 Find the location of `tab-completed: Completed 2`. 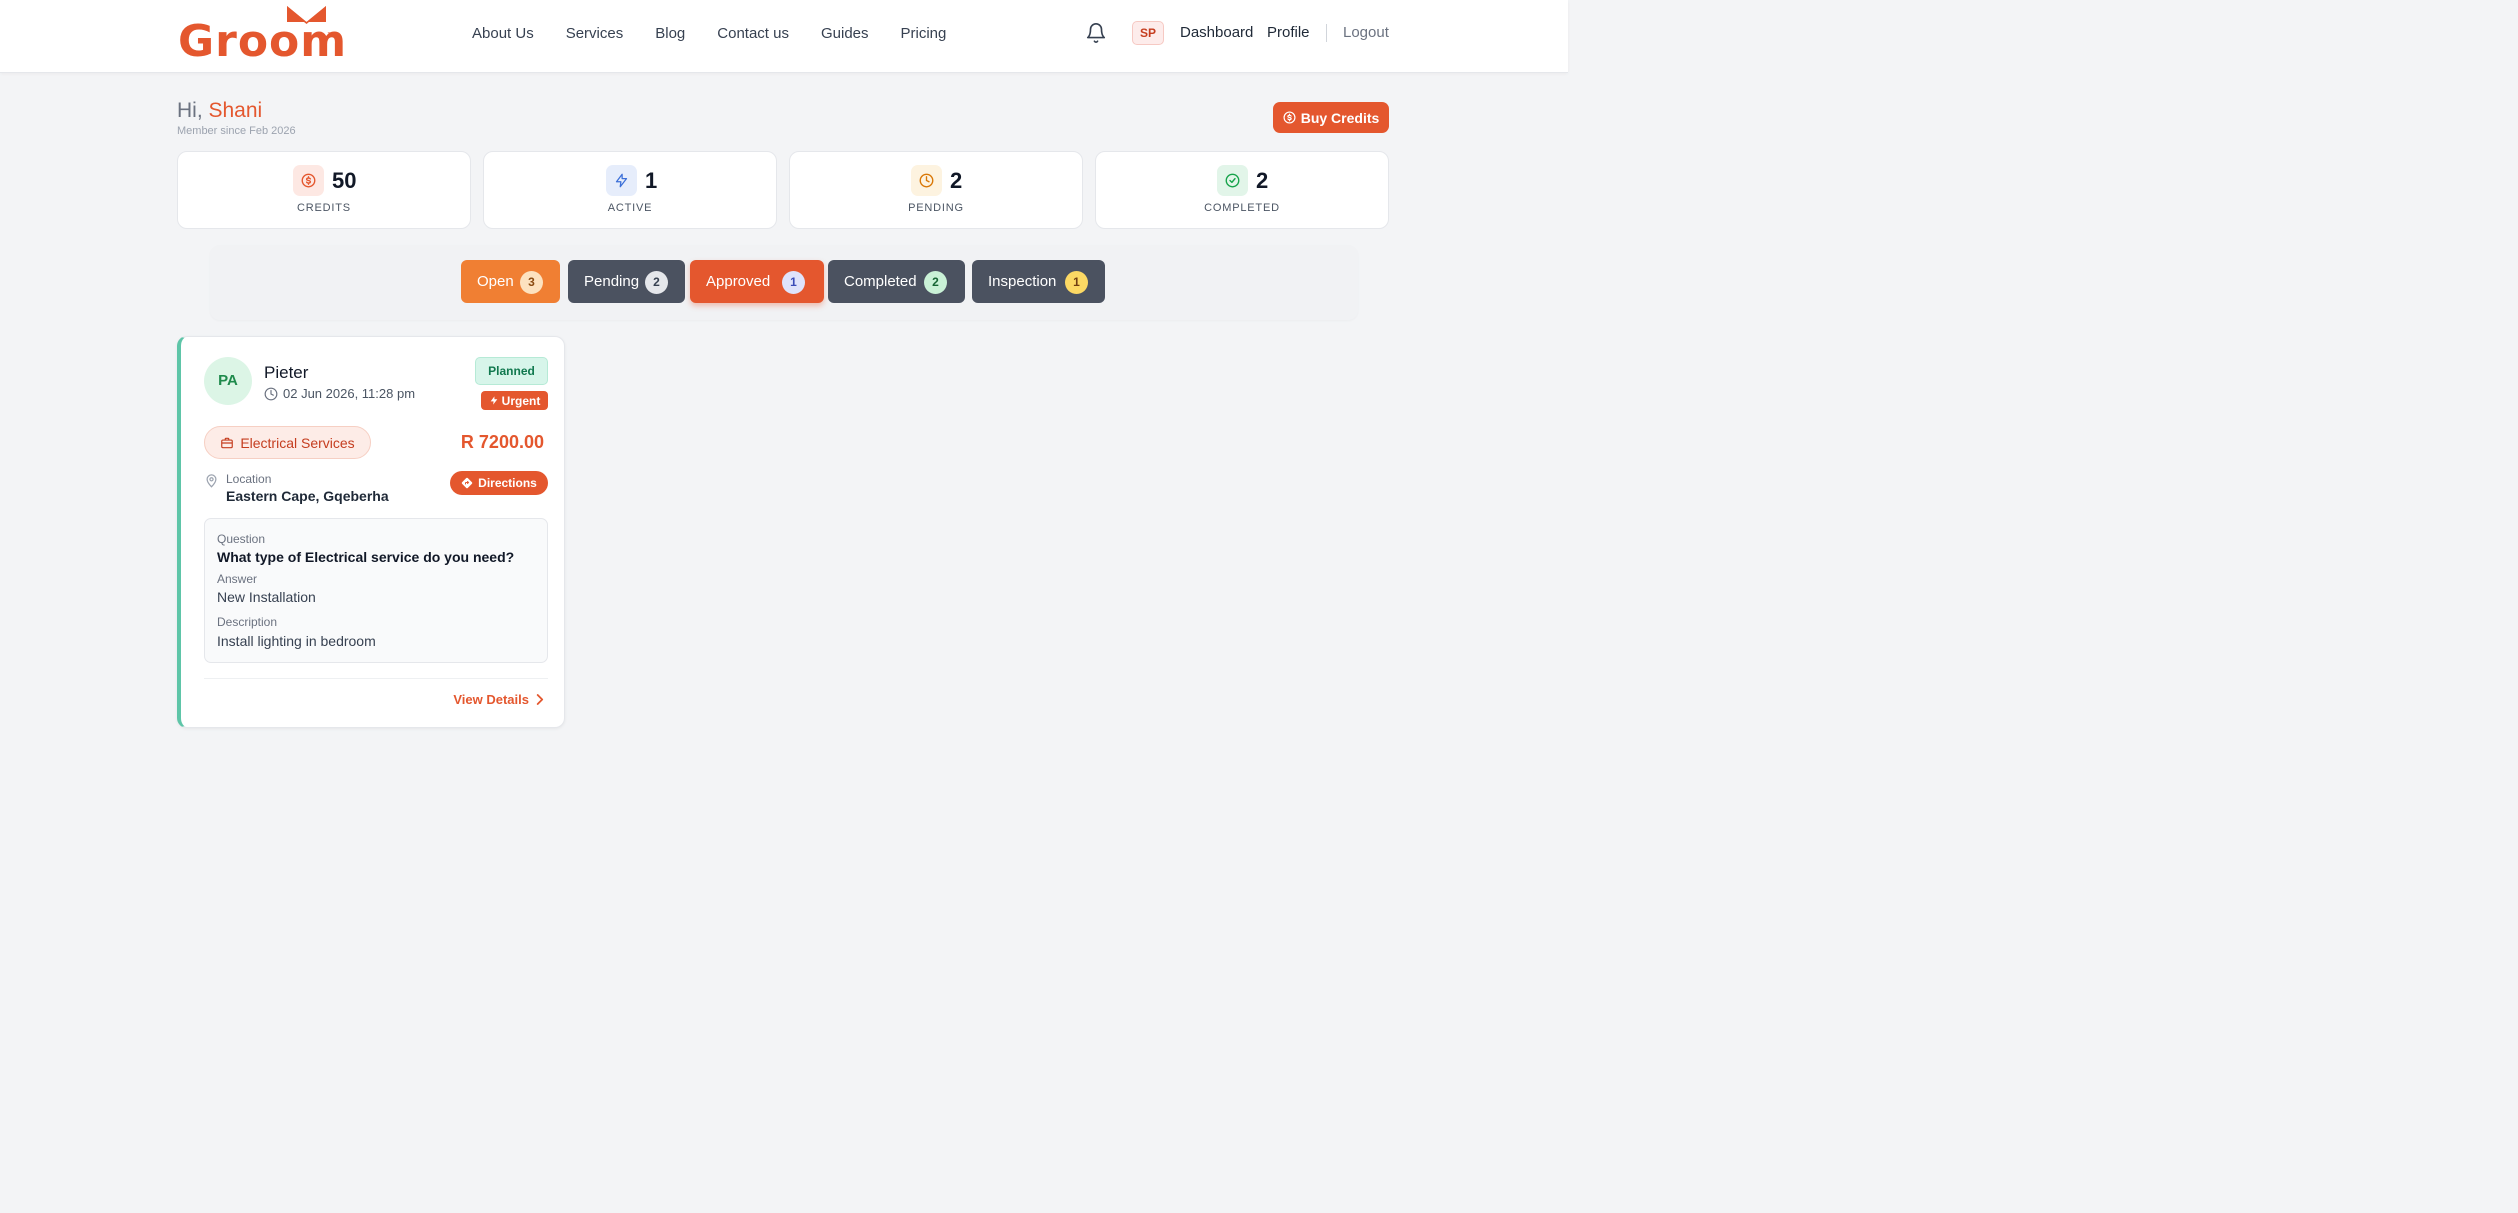

tab-completed: Completed 2 is located at coordinates (896, 281).